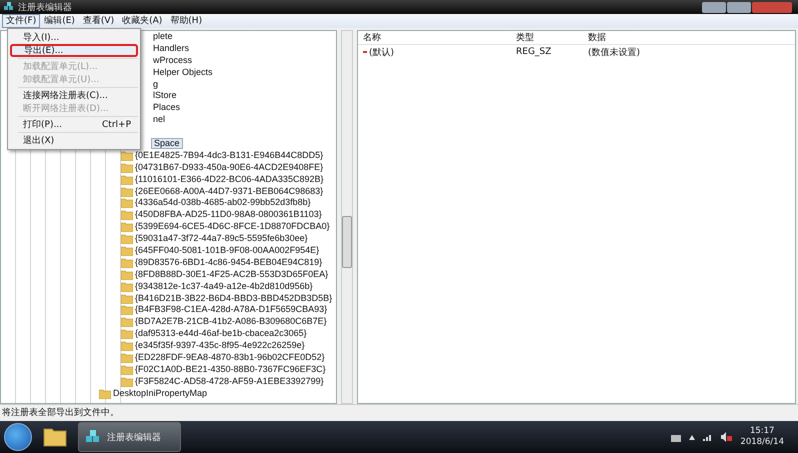 The width and height of the screenshot is (798, 453). Describe the element at coordinates (223, 203) in the screenshot. I see `tree-item: {4336a54d-038b-4685-ab02-99bb52d3fb8b}` at that location.